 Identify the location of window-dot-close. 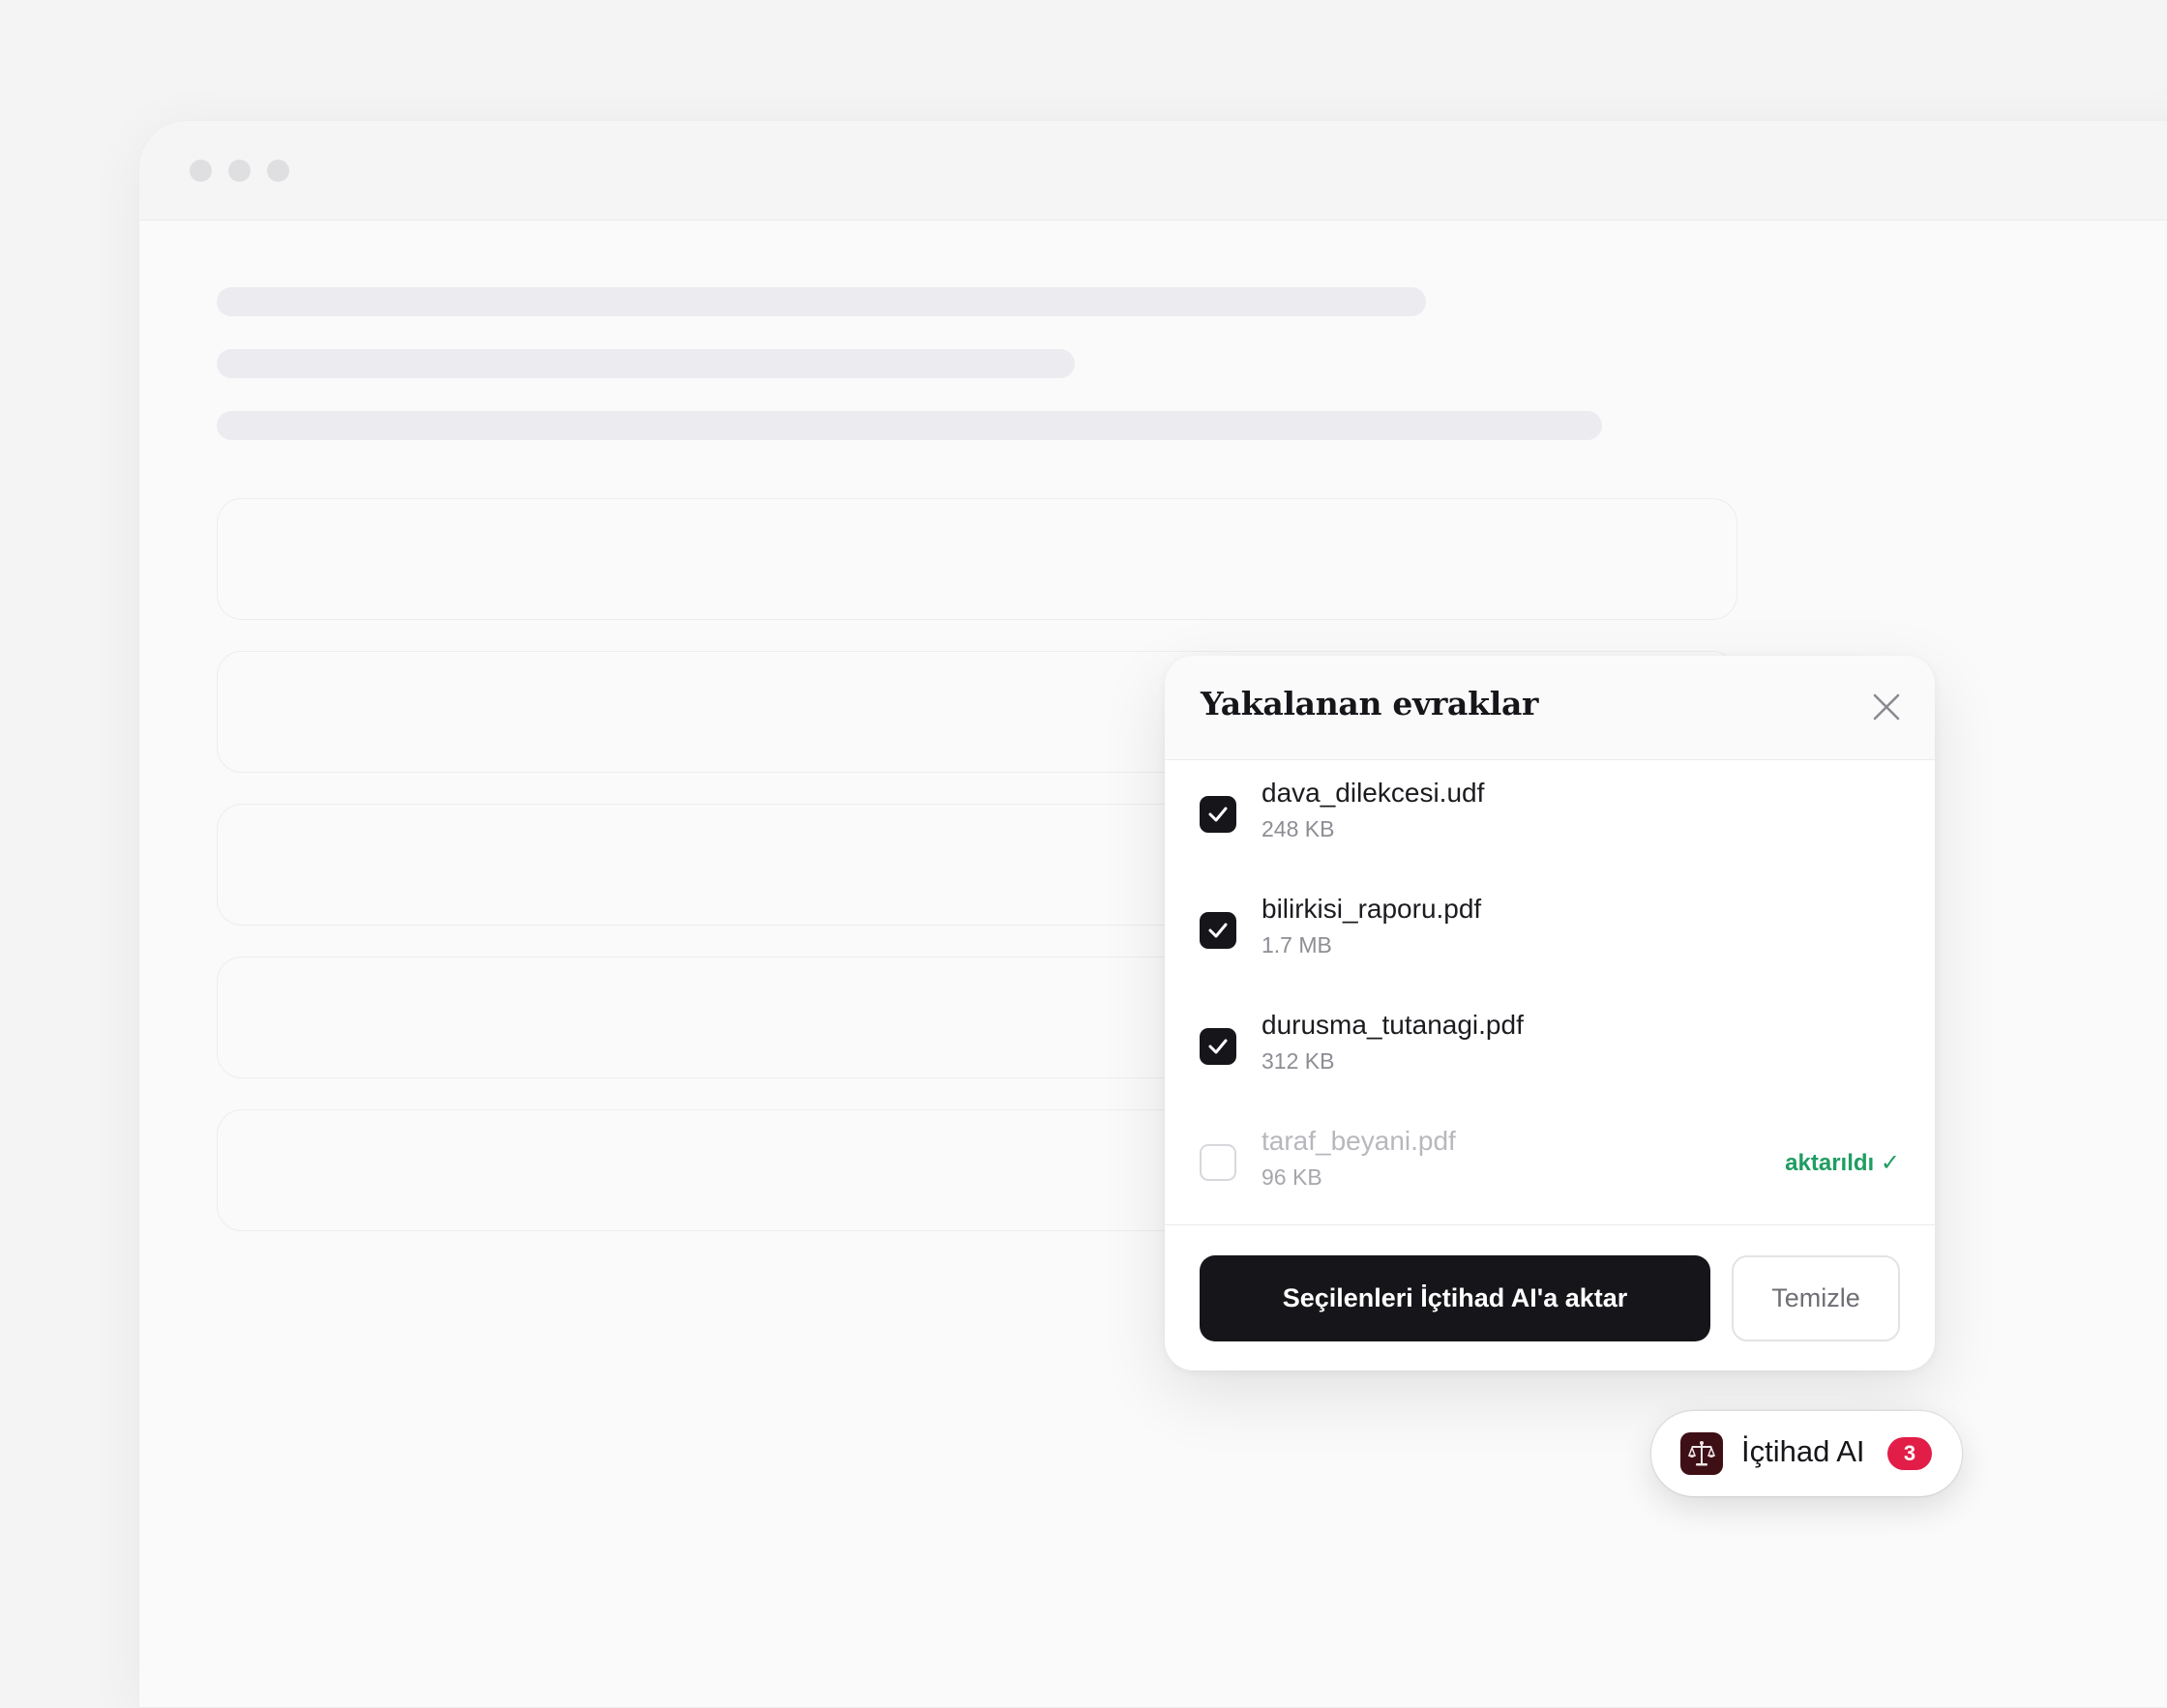
(201, 171).